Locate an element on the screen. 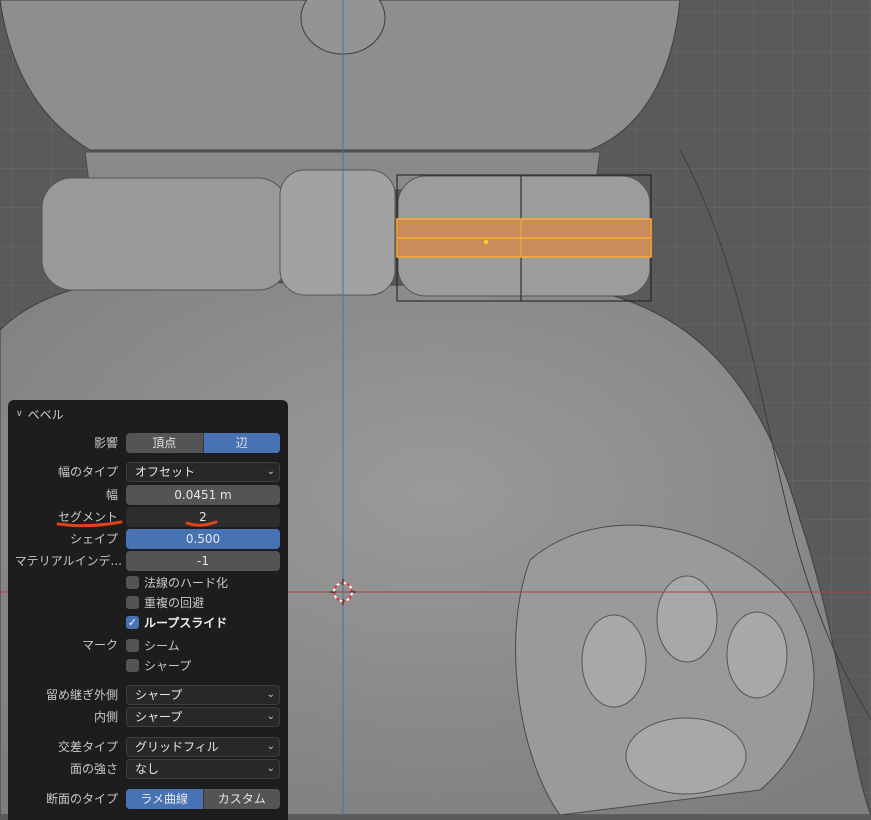 The width and height of the screenshot is (871, 820). affect-vertices-option: 頂点 is located at coordinates (164, 443).